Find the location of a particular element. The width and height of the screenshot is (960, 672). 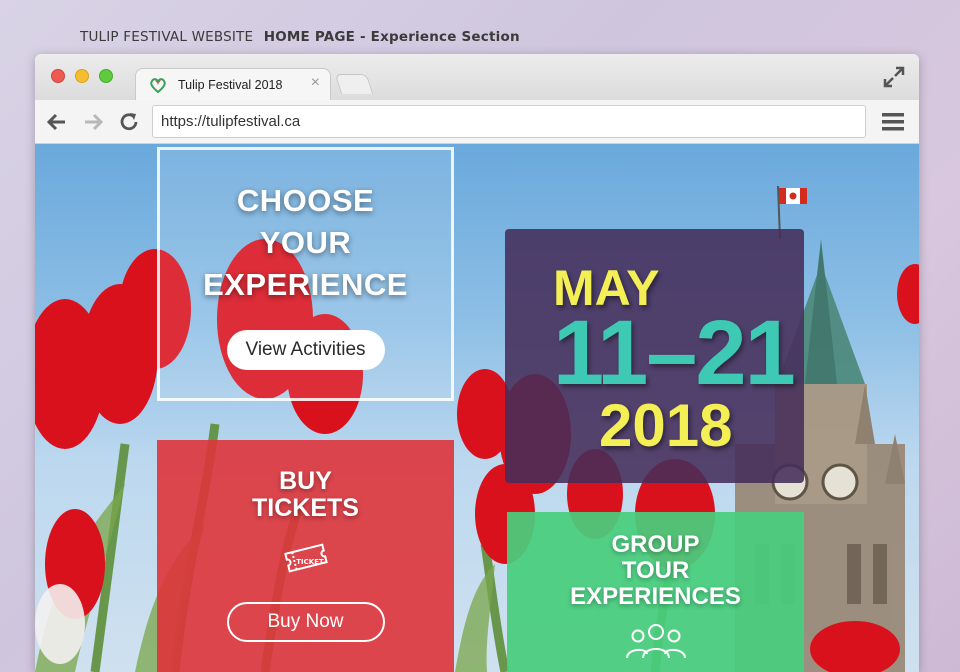

buy-tickets-heading: BUY TICKETS is located at coordinates (305, 495).